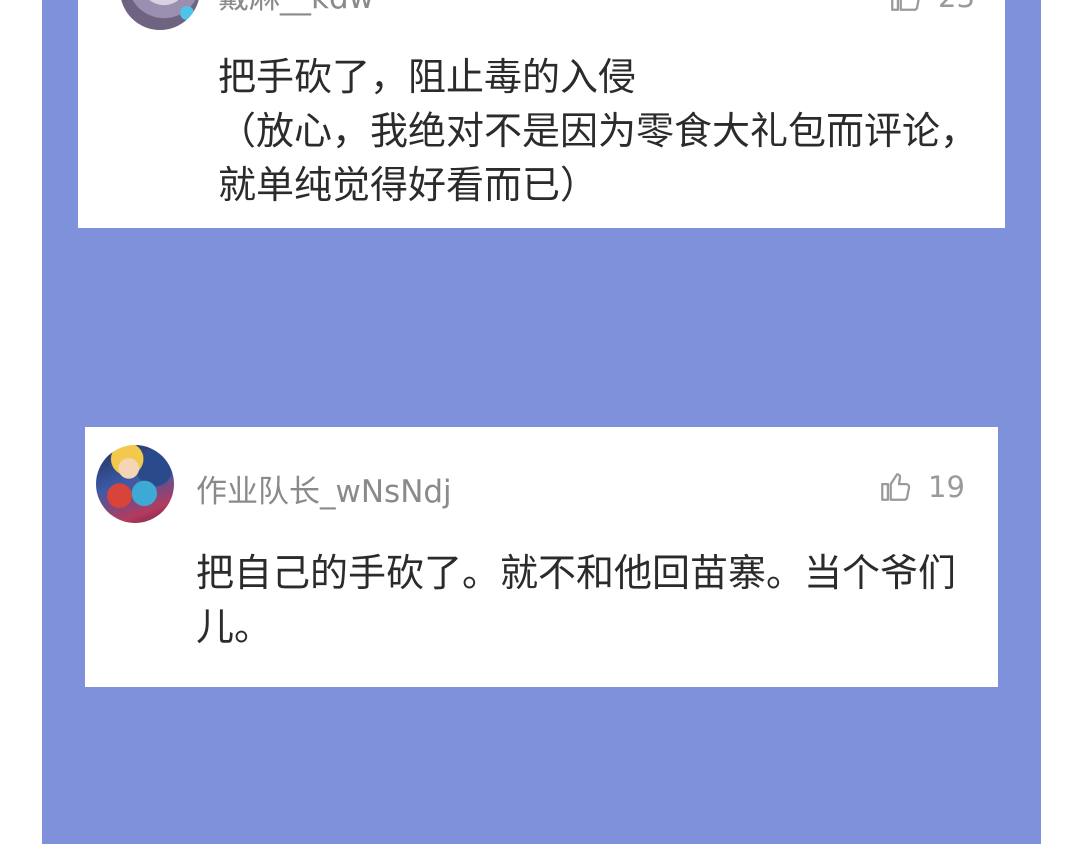 Image resolution: width=1080 pixels, height=844 pixels. What do you see at coordinates (946, 487) in the screenshot?
I see `like-count: 19` at bounding box center [946, 487].